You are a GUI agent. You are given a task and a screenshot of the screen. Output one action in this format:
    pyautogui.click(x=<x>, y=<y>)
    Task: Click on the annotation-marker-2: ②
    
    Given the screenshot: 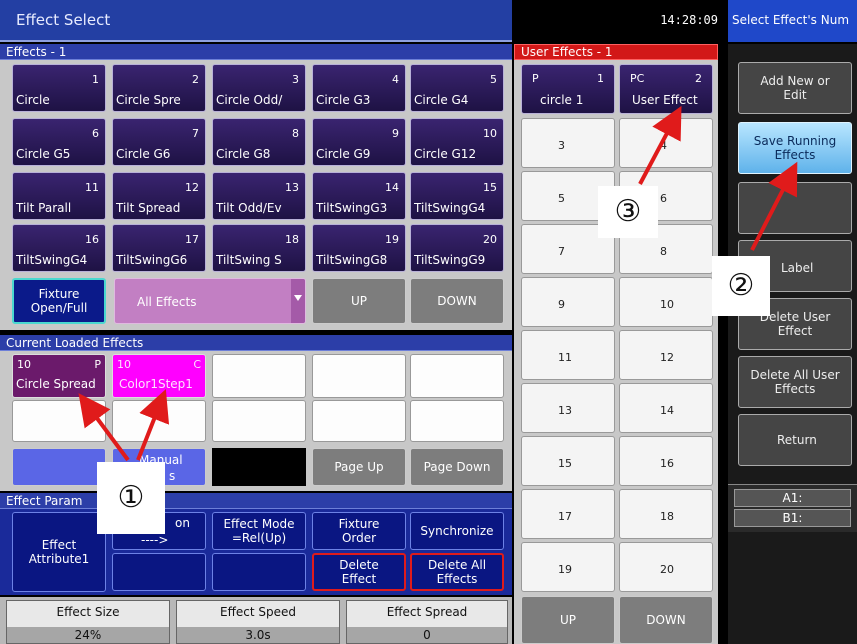 What is the action you would take?
    pyautogui.click(x=741, y=286)
    